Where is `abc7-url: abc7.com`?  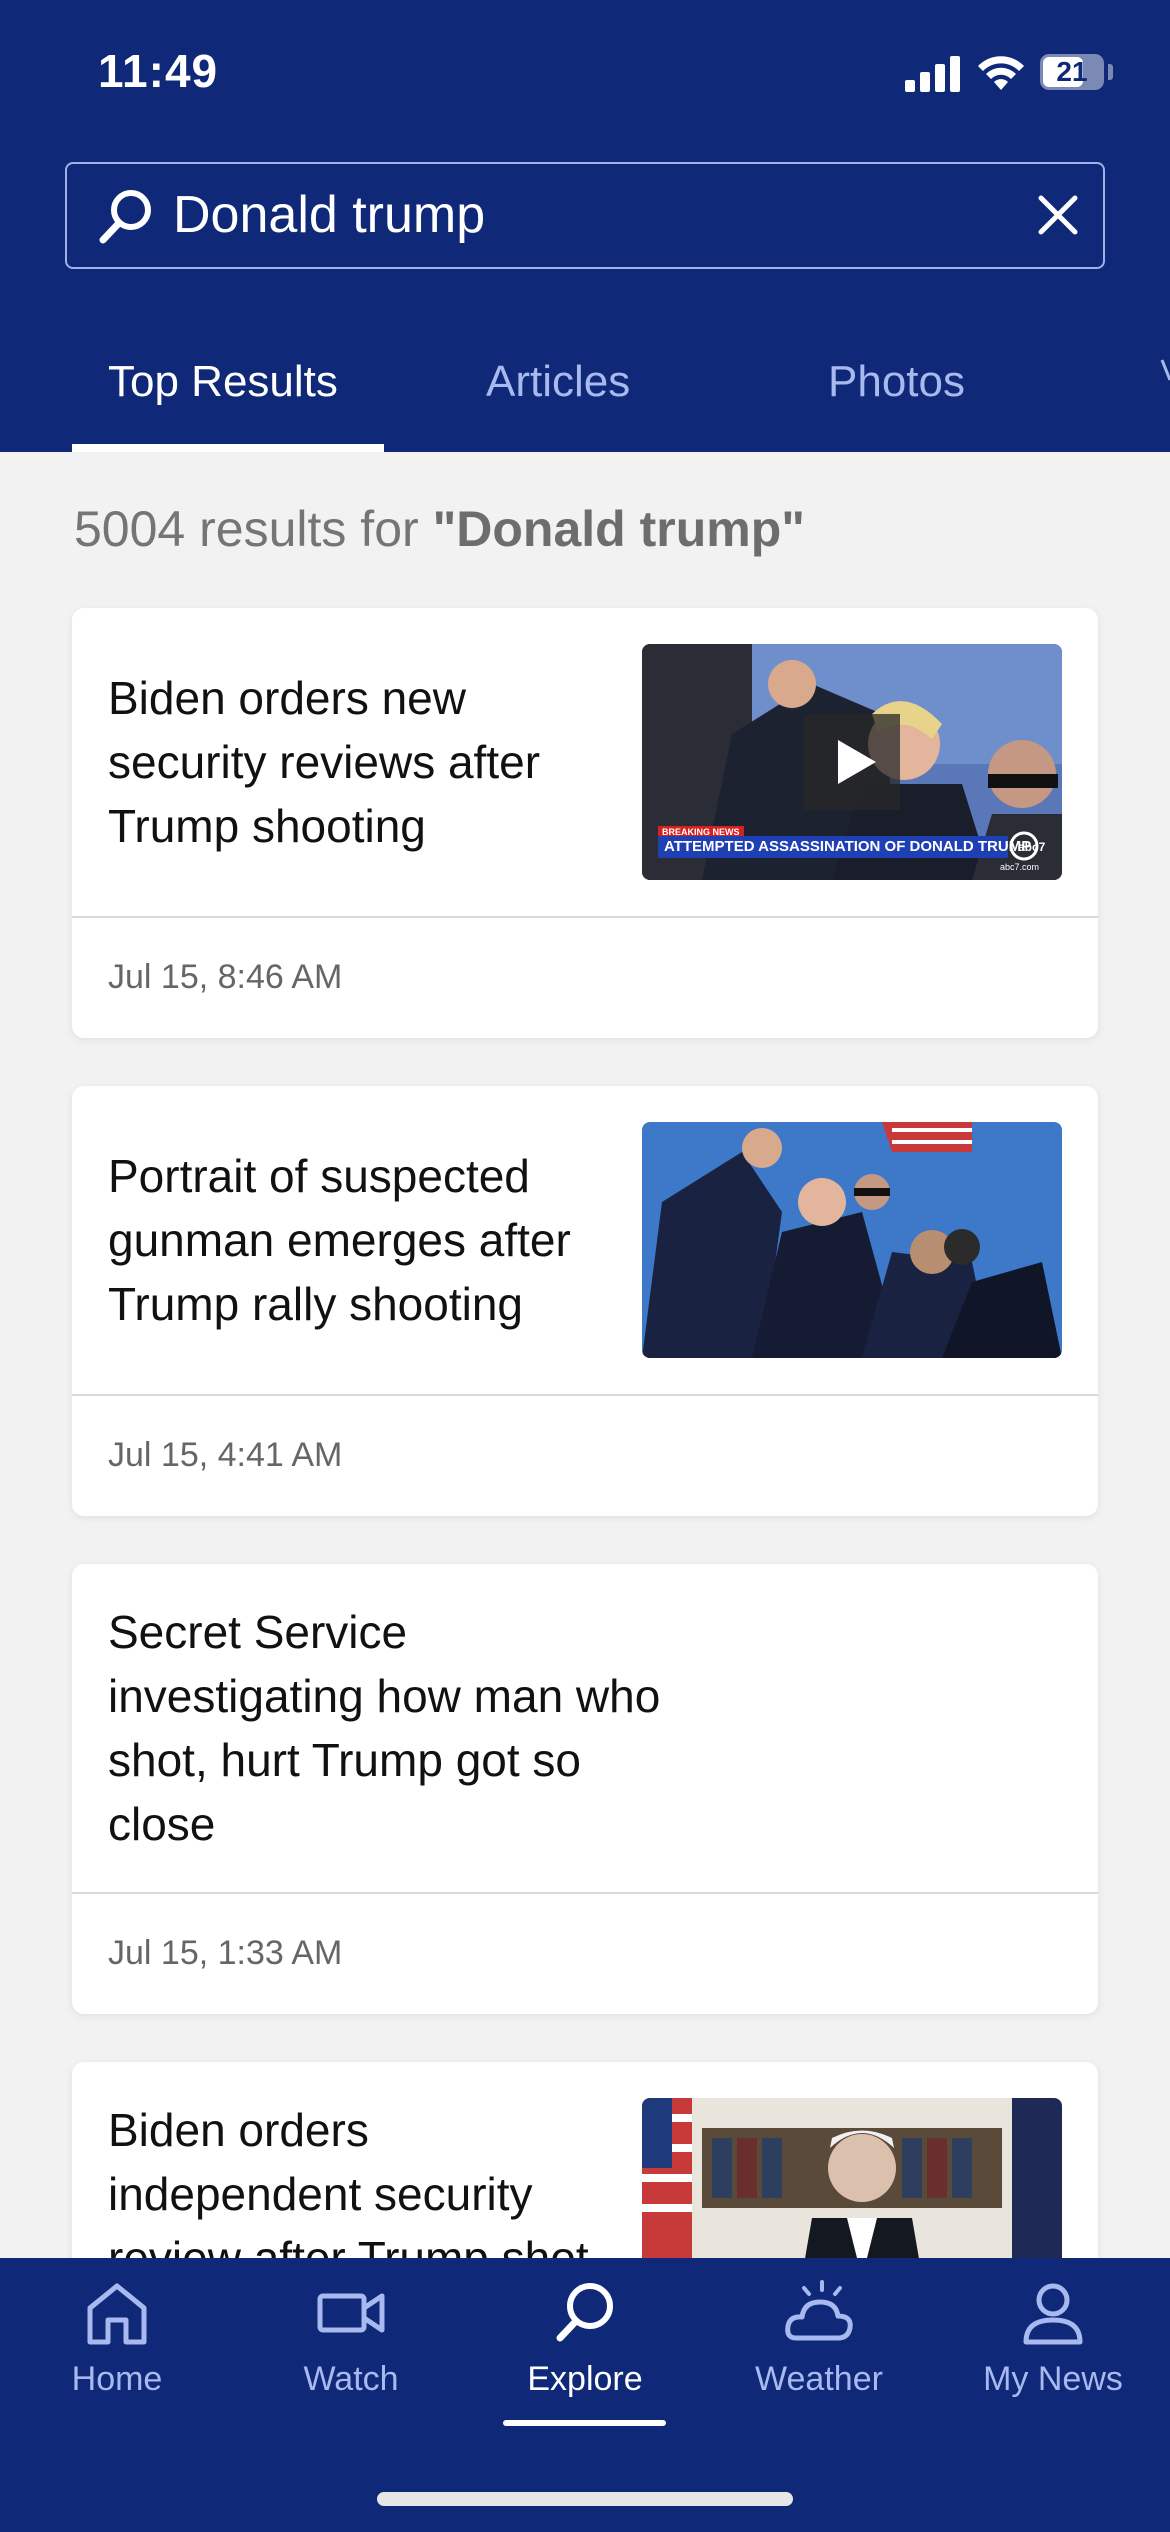 abc7-url: abc7.com is located at coordinates (1020, 867).